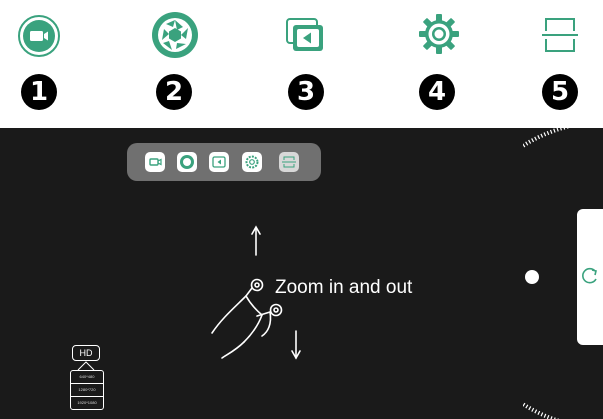 Image resolution: width=603 pixels, height=419 pixels. Describe the element at coordinates (442, 60) in the screenshot. I see `legend-item-4: 4` at that location.